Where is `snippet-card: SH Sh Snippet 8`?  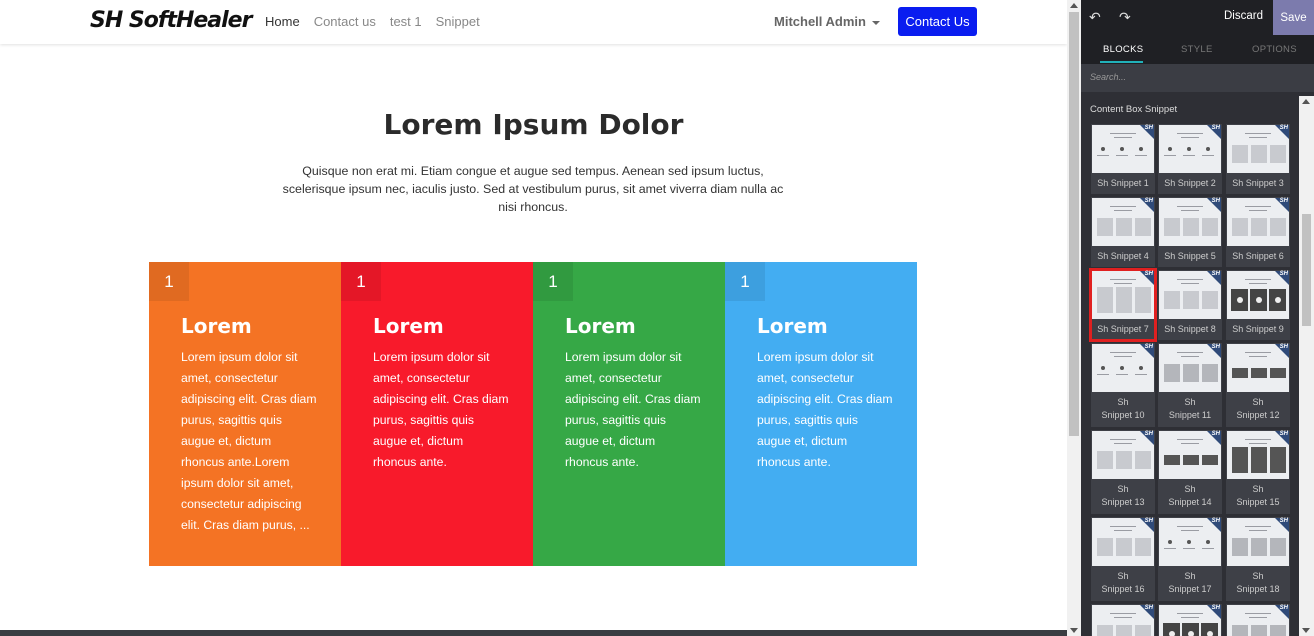 snippet-card: SH Sh Snippet 8 is located at coordinates (1190, 305).